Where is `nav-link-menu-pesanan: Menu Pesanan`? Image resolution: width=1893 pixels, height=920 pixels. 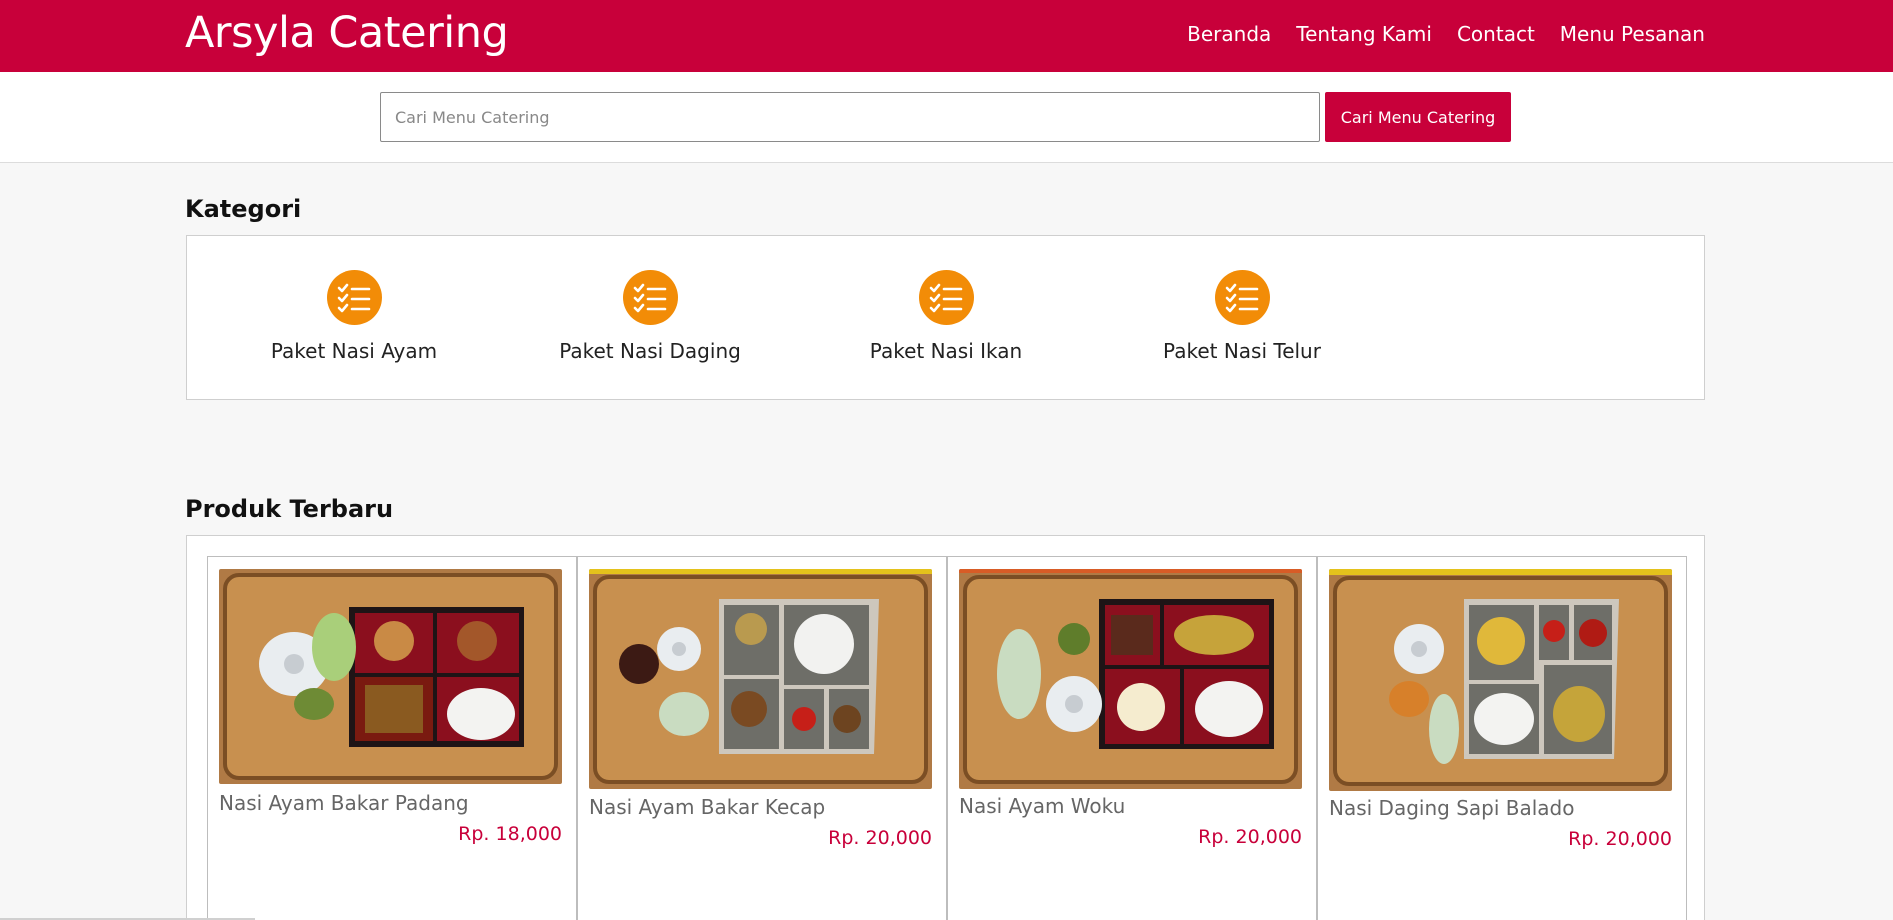 nav-link-menu-pesanan: Menu Pesanan is located at coordinates (1632, 34).